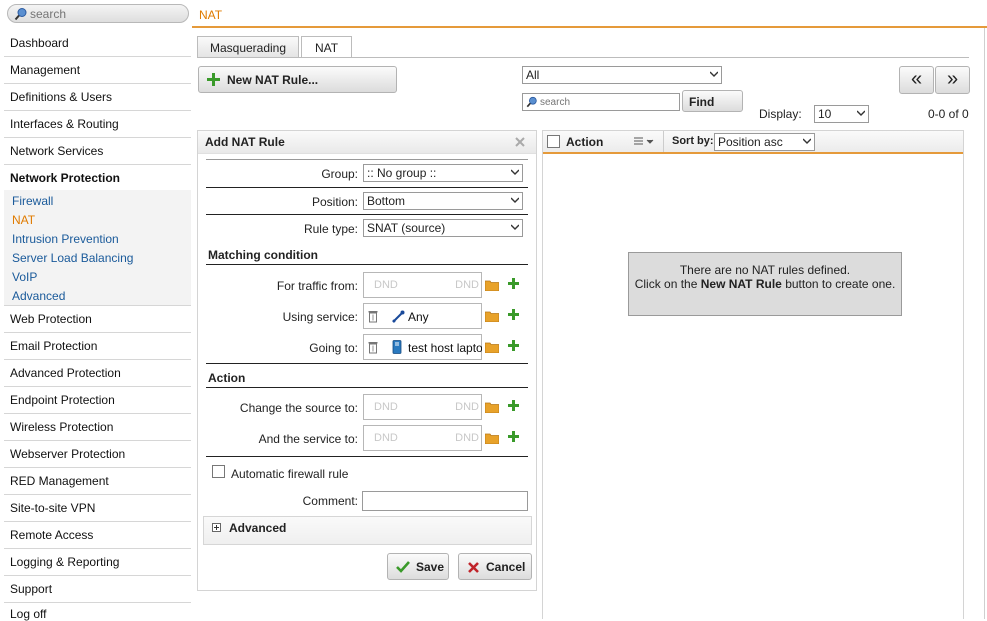 This screenshot has width=987, height=621. What do you see at coordinates (97, 508) in the screenshot?
I see `sidebar-item-site-to-site-vpn: Site-to-site VPN` at bounding box center [97, 508].